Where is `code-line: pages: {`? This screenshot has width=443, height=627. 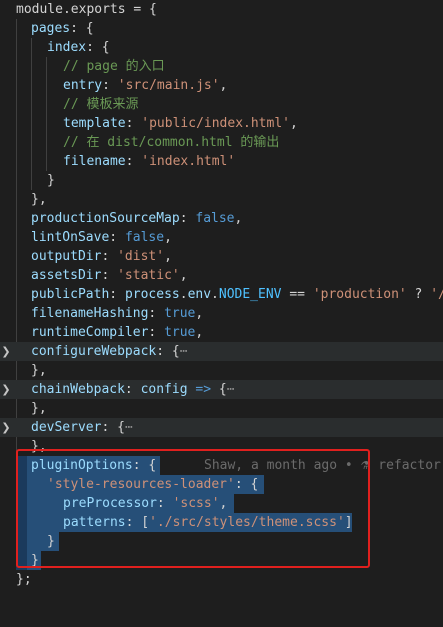 code-line: pages: { is located at coordinates (62, 28).